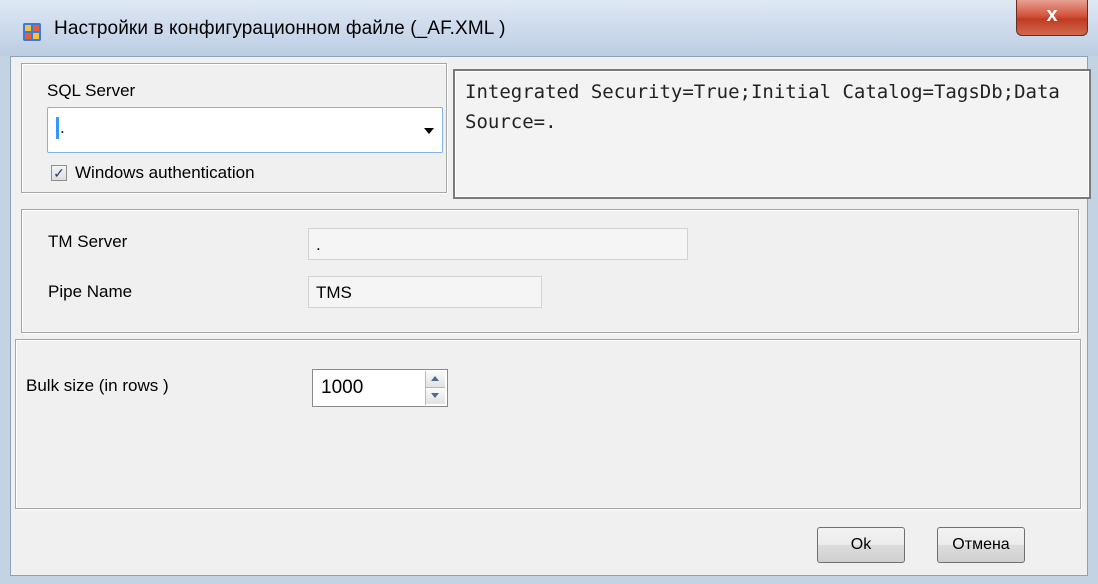 Image resolution: width=1098 pixels, height=584 pixels. I want to click on windows-auth-checkbox: ✓, so click(59, 173).